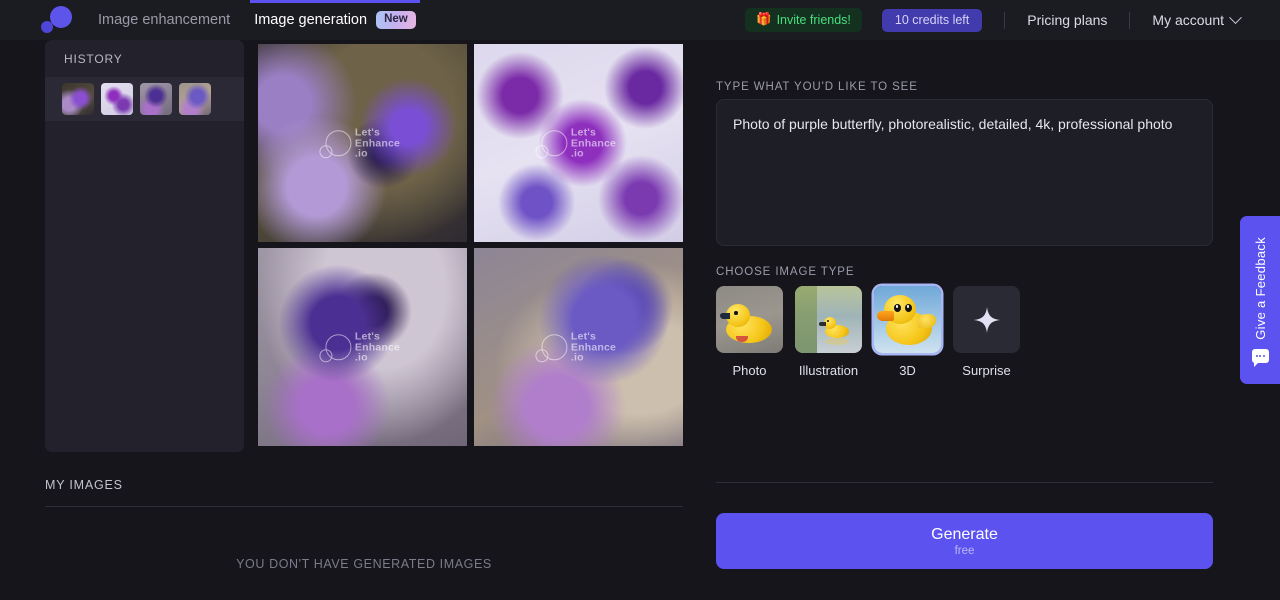  What do you see at coordinates (964, 550) in the screenshot?
I see `generate-button-sublabel: free` at bounding box center [964, 550].